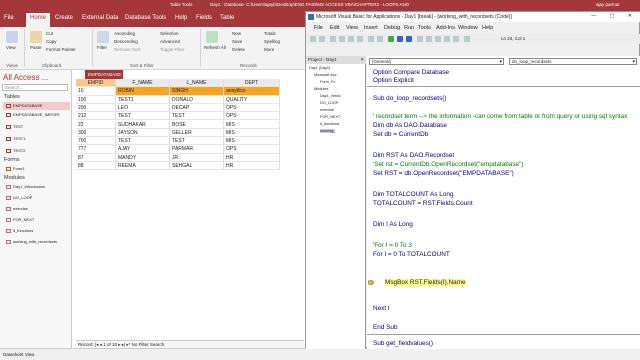 Image resolution: width=640 pixels, height=360 pixels. What do you see at coordinates (143, 108) in the screenshot?
I see `table-cell: LEO` at bounding box center [143, 108].